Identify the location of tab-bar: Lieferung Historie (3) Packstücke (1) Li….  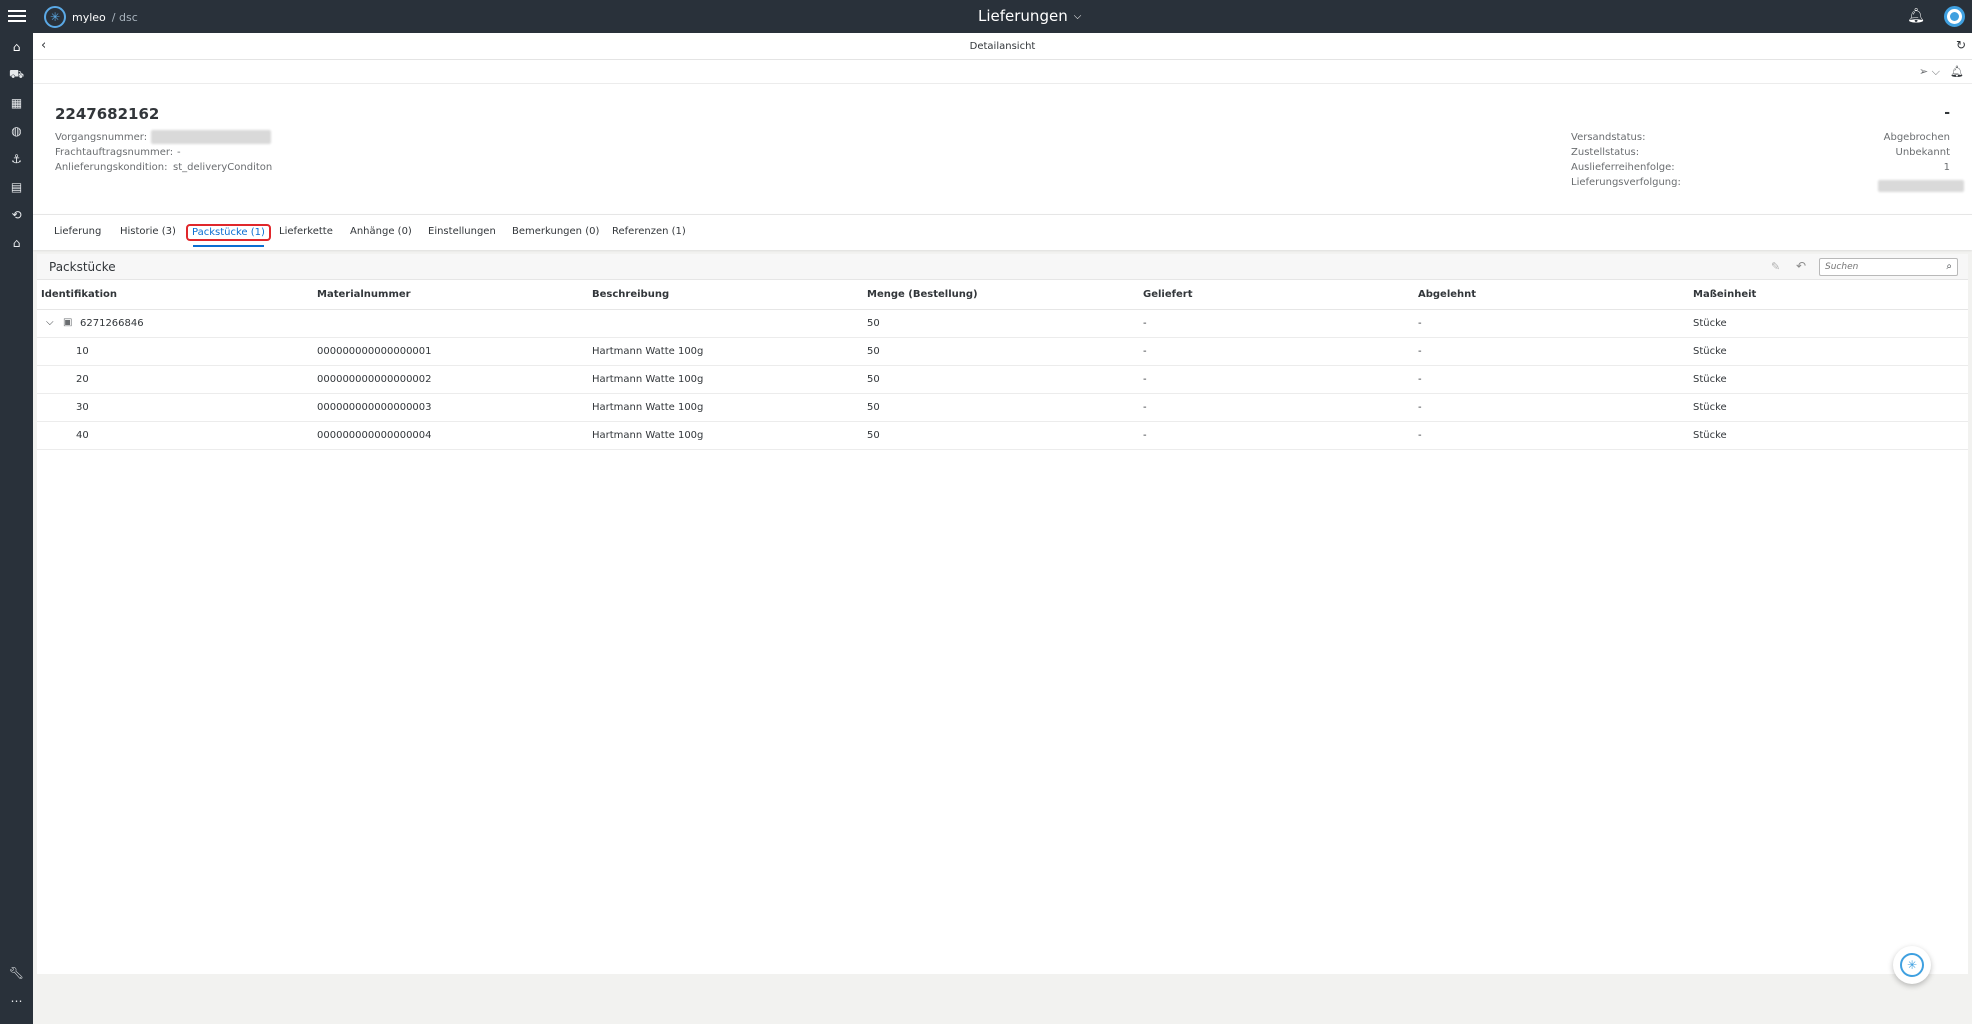
(1002, 232).